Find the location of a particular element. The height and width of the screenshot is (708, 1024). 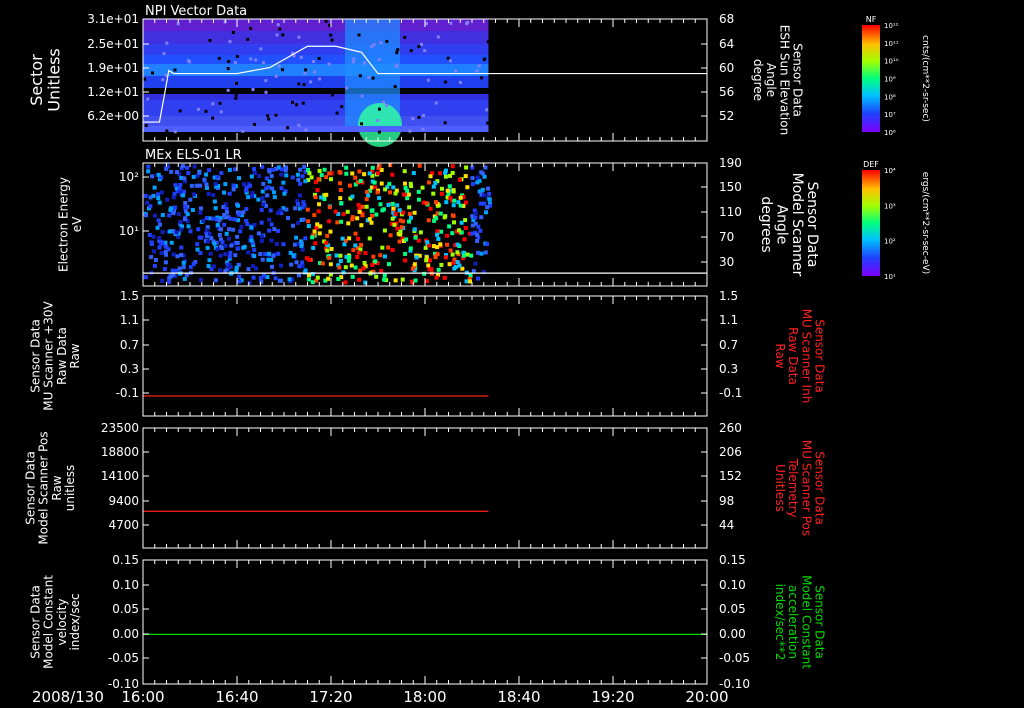

y-axis-label-line: velocity is located at coordinates (62, 622).